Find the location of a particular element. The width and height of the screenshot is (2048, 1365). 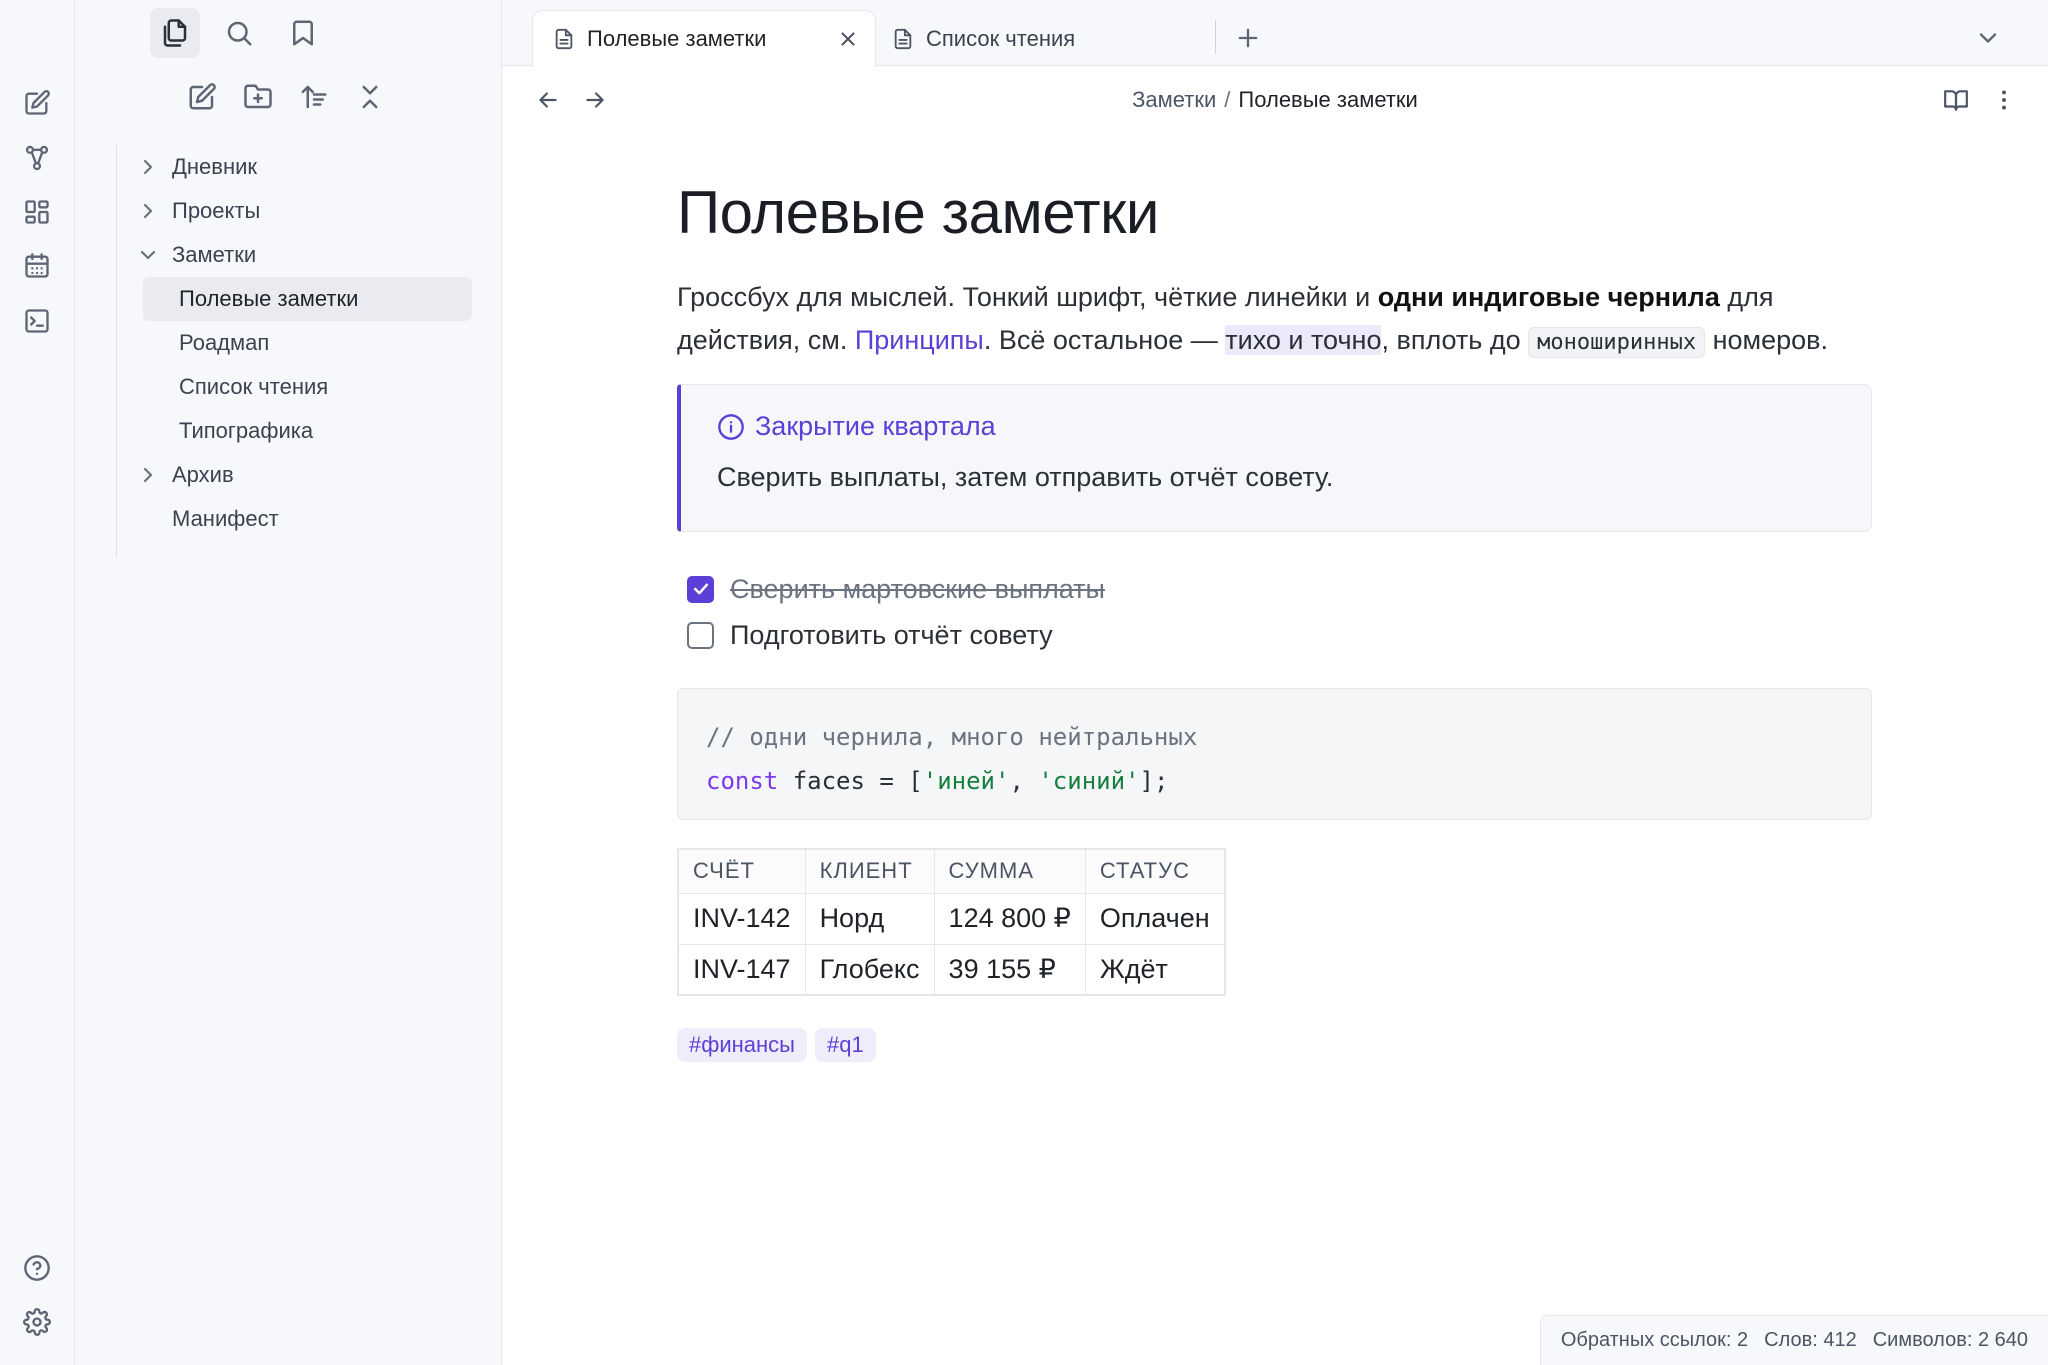

collapse-icon is located at coordinates (370, 97).